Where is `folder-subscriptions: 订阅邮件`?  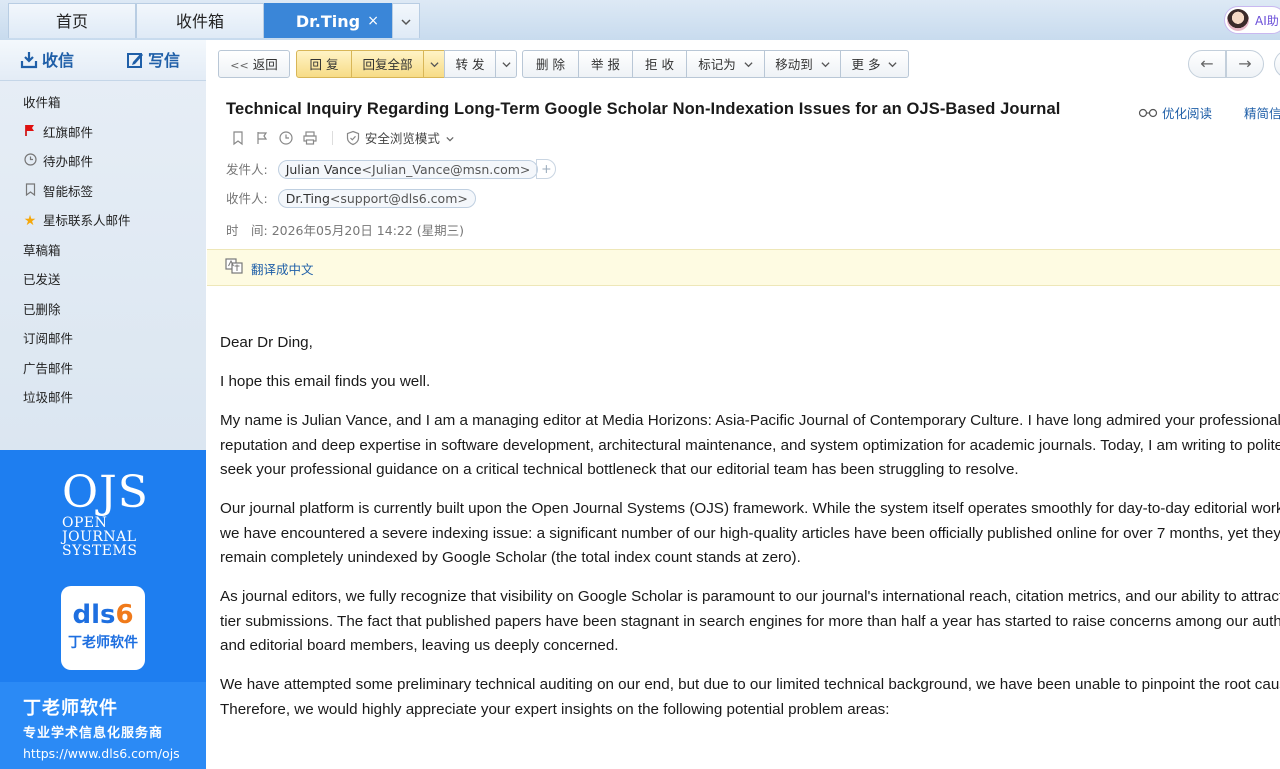
folder-subscriptions: 订阅邮件 is located at coordinates (103, 339).